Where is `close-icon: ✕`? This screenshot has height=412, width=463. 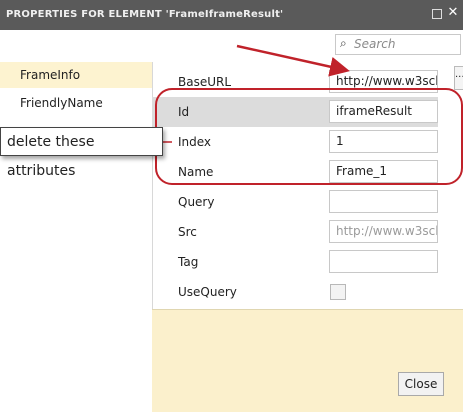 close-icon: ✕ is located at coordinates (453, 12).